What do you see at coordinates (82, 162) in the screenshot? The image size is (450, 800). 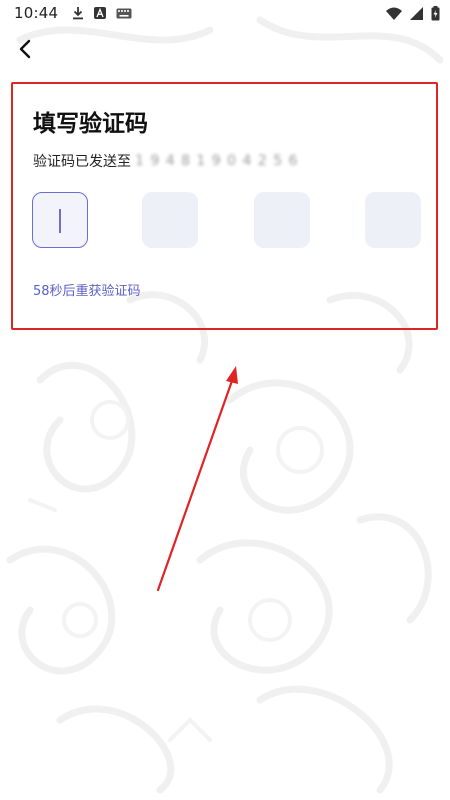 I see `sent-to-label: 验证码已发送至` at bounding box center [82, 162].